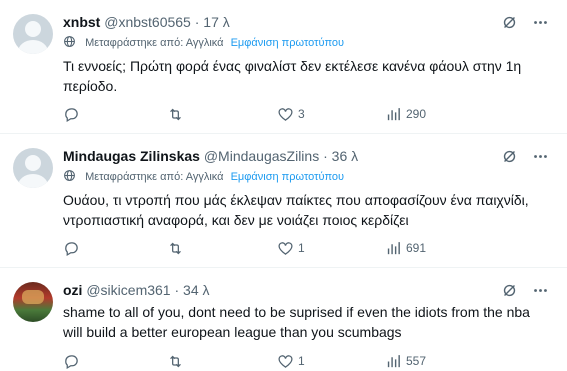  I want to click on views-button: 290, so click(405, 114).